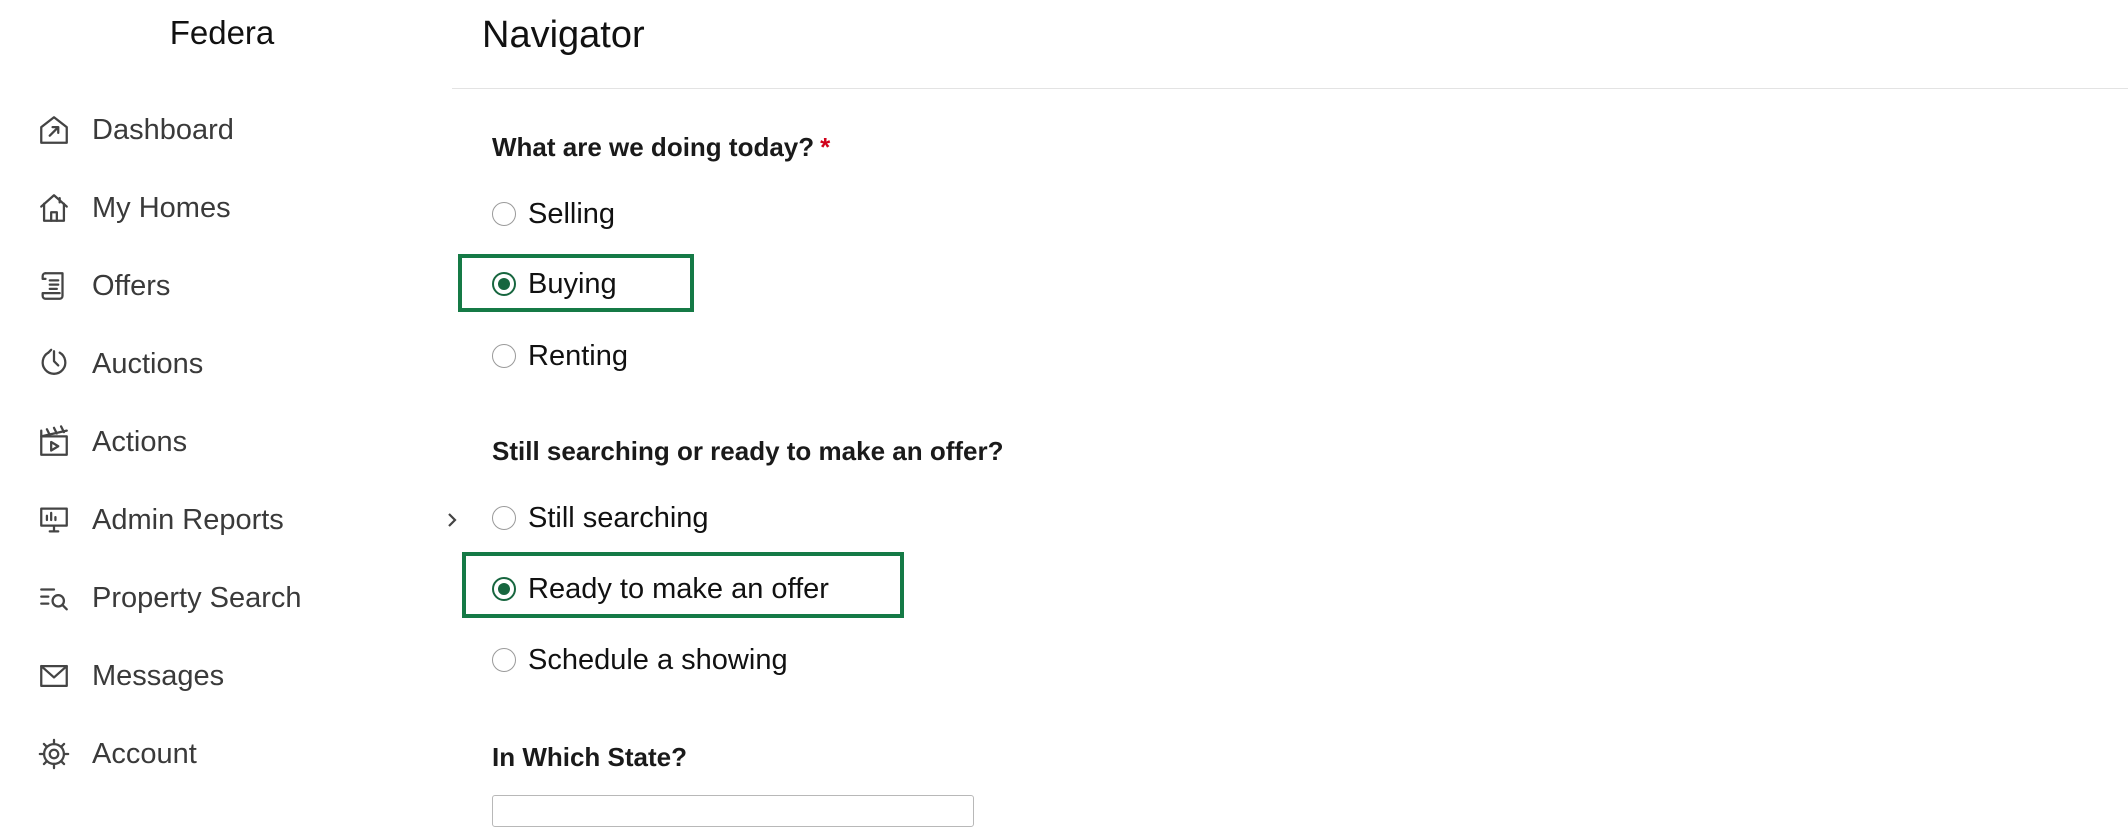 The image size is (2128, 827). What do you see at coordinates (452, 520) in the screenshot?
I see `chevron-right-icon` at bounding box center [452, 520].